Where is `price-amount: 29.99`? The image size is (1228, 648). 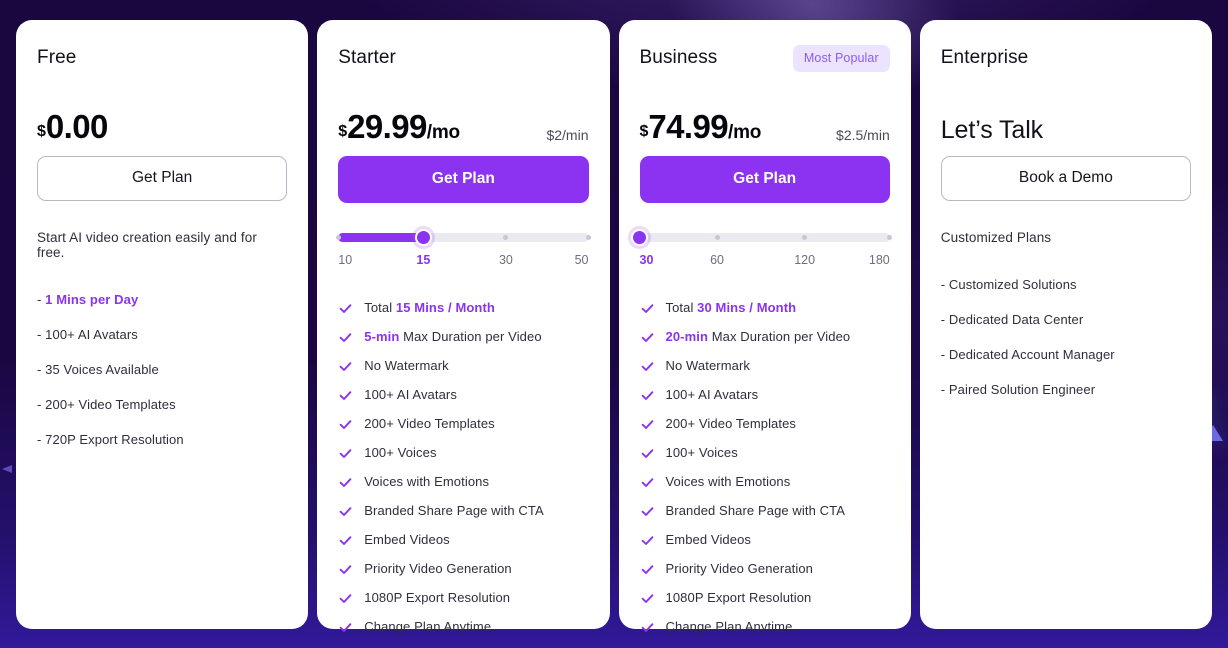 price-amount: 29.99 is located at coordinates (387, 126).